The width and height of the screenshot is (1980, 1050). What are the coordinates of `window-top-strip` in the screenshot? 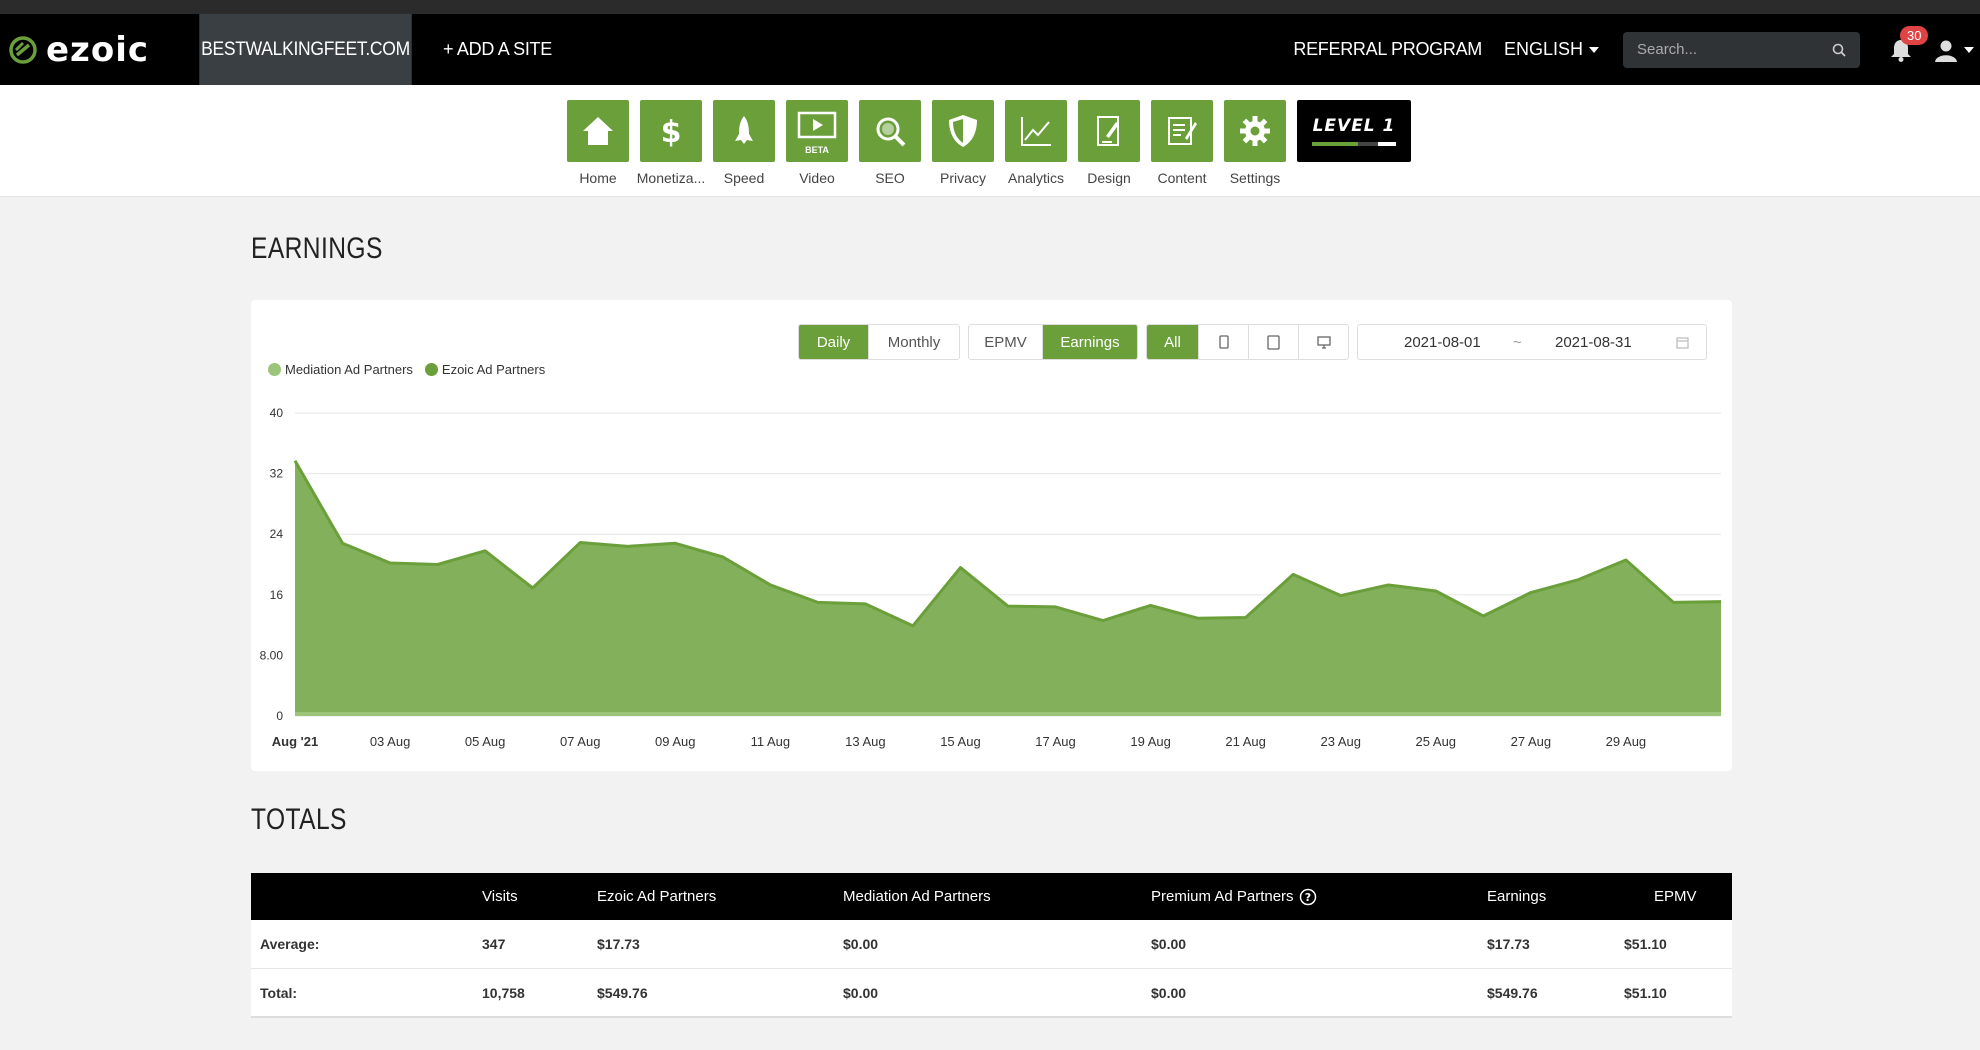 It's located at (990, 7).